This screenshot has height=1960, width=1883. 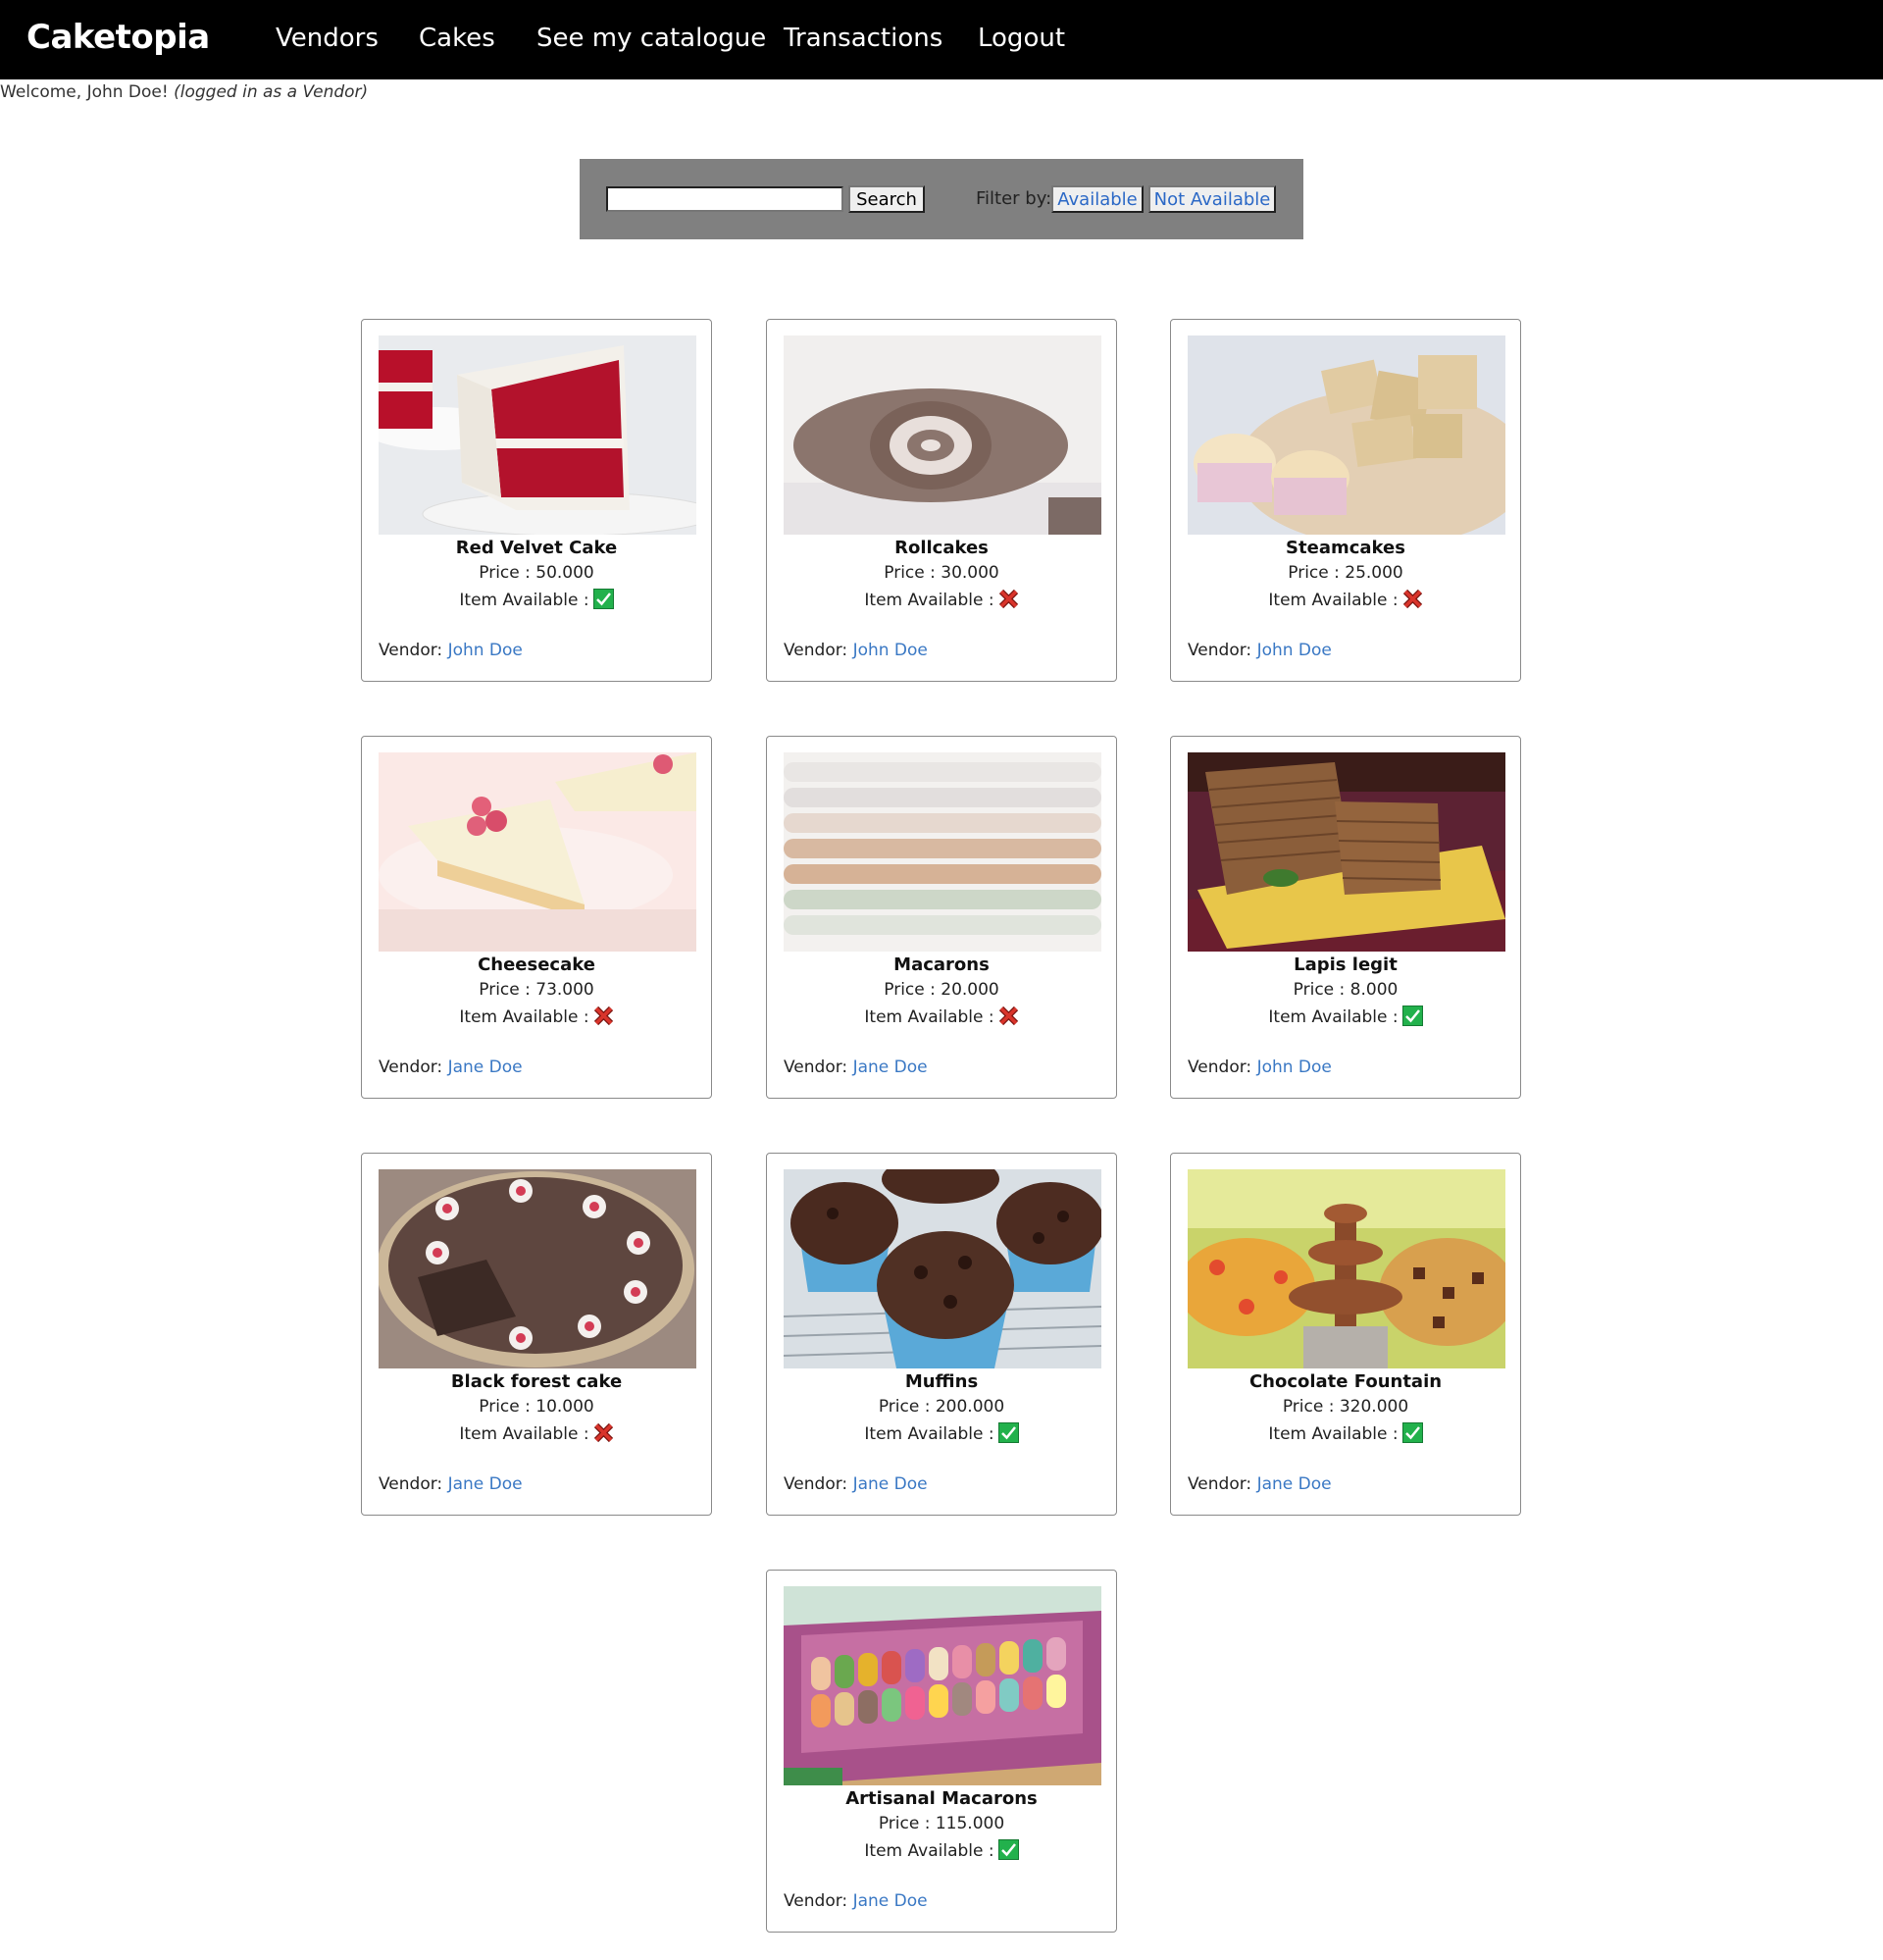 I want to click on product-price: Price : 115.000, so click(x=941, y=1823).